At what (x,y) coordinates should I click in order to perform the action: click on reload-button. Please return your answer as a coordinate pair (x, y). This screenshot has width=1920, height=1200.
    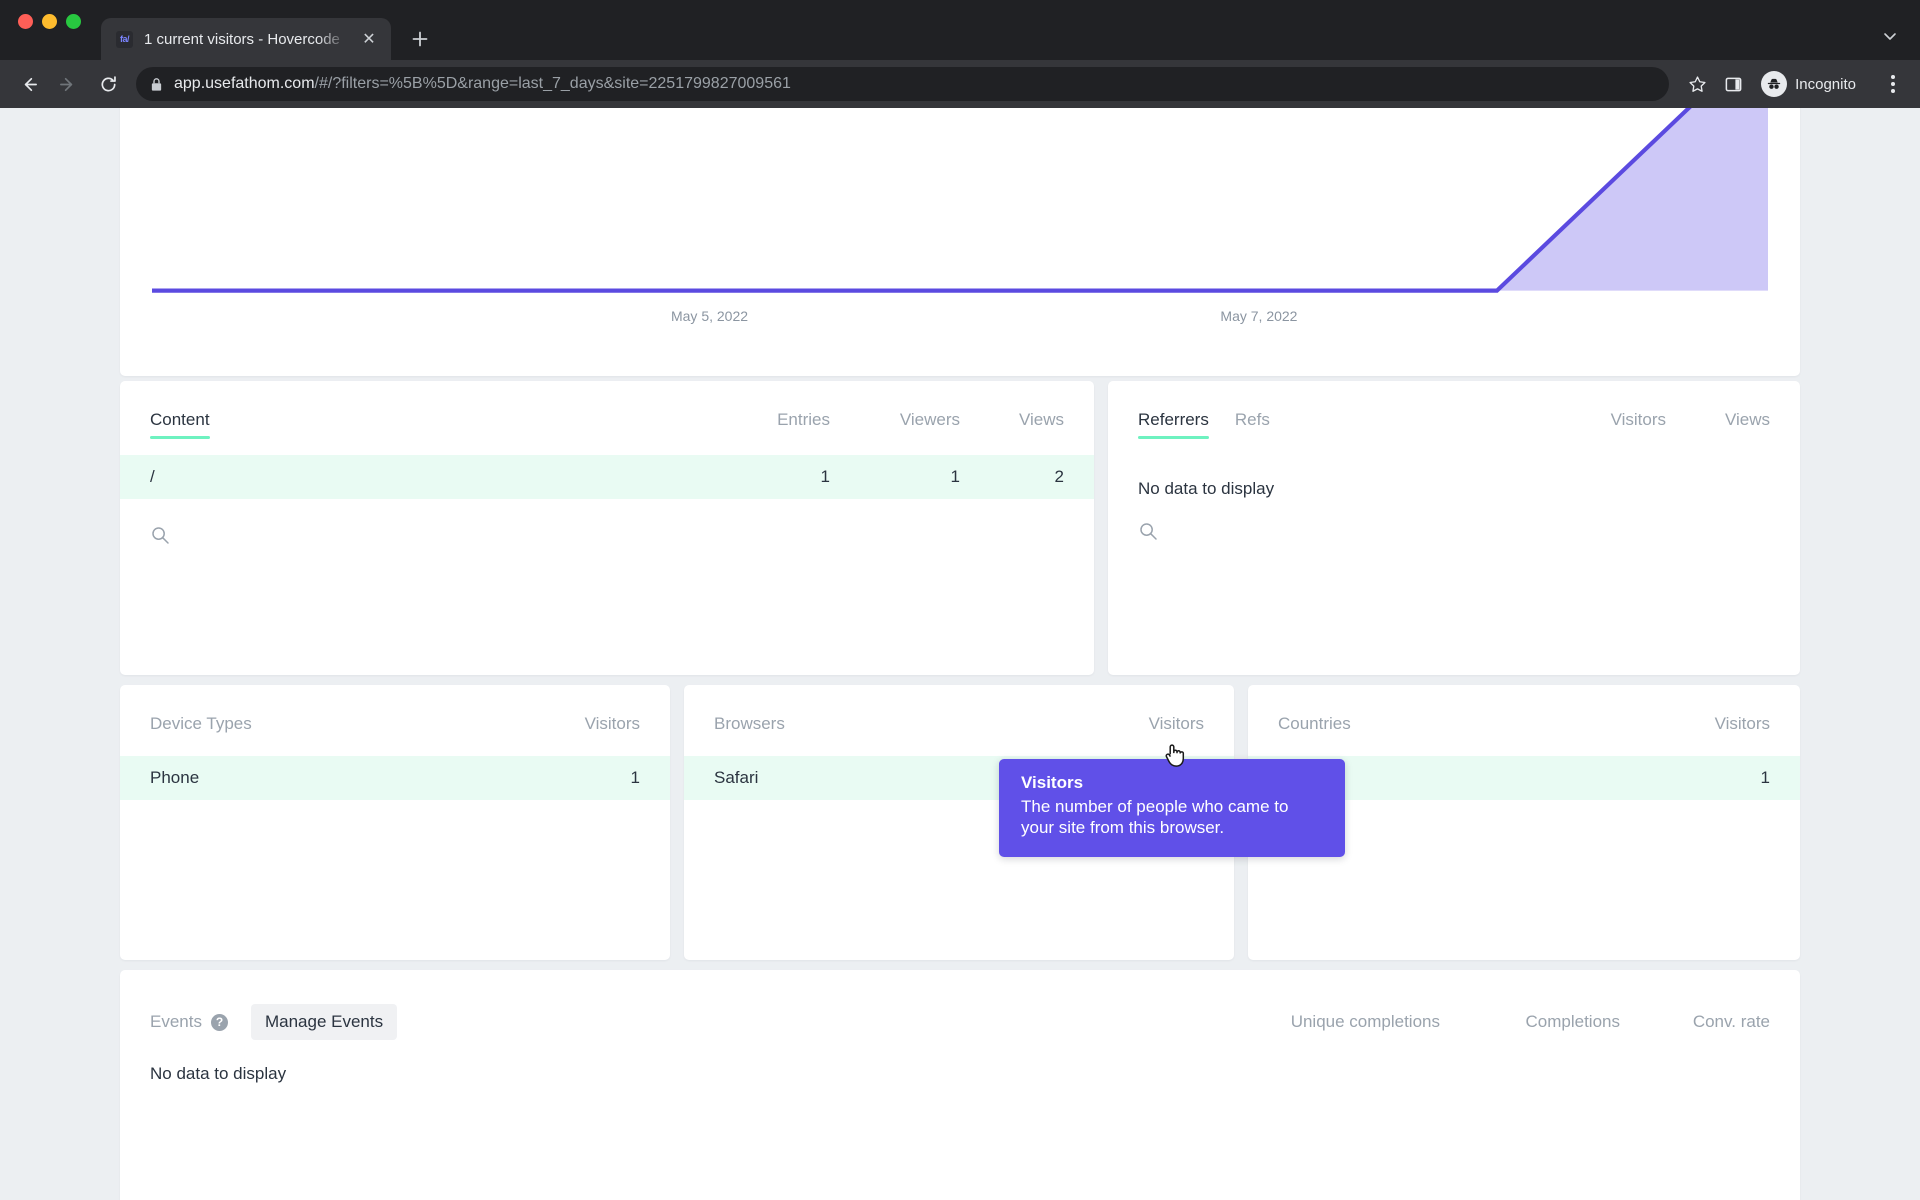
    Looking at the image, I should click on (108, 84).